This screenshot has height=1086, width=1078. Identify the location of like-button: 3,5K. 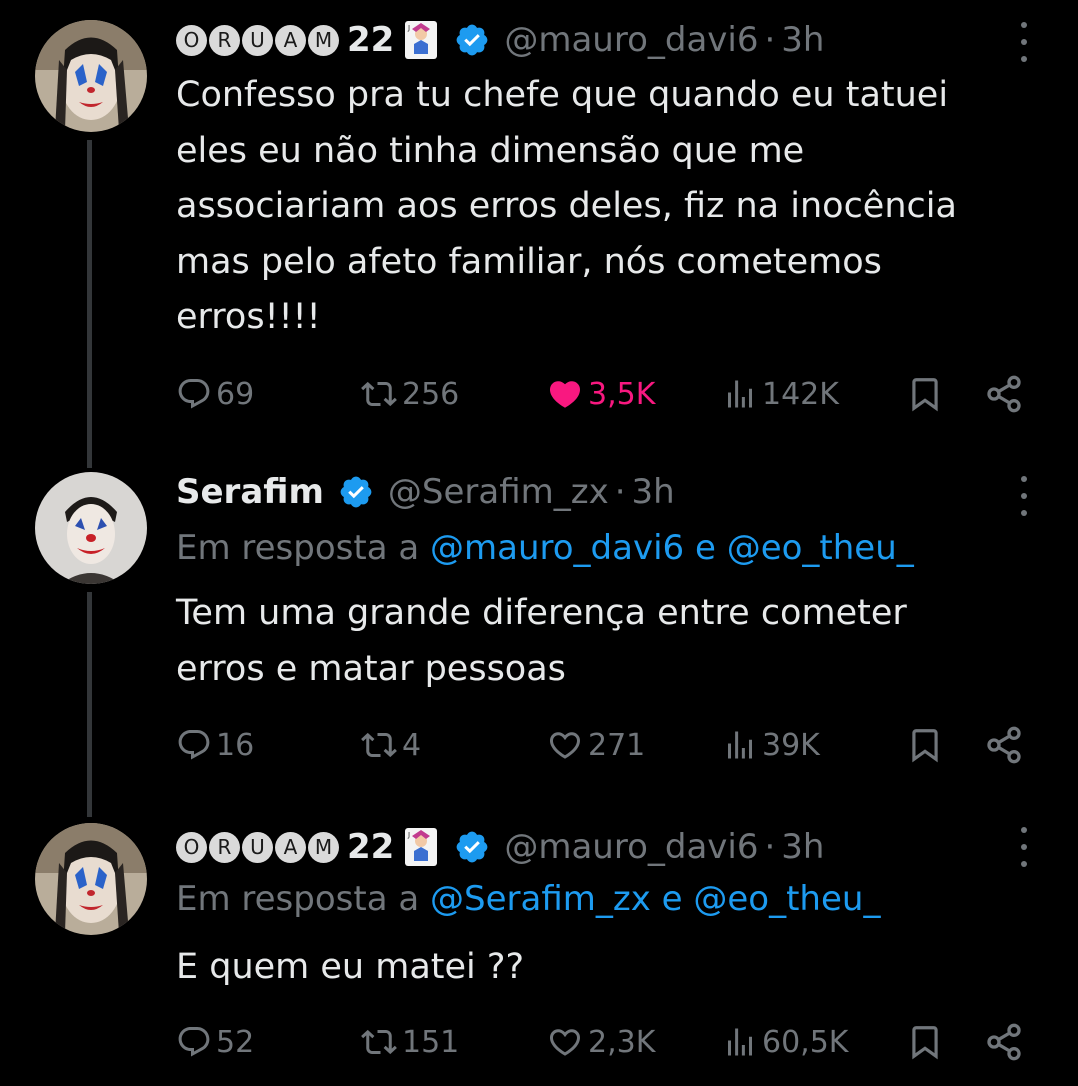
(600, 394).